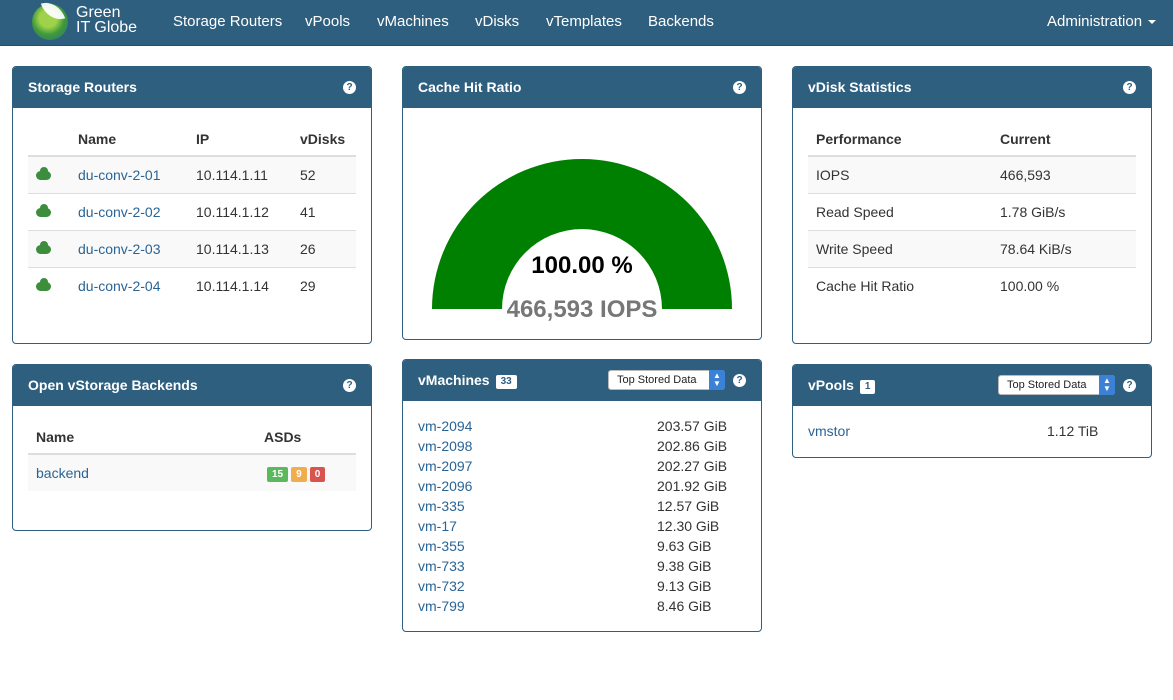 The image size is (1173, 700). I want to click on column-header-current: Current, so click(1064, 140).